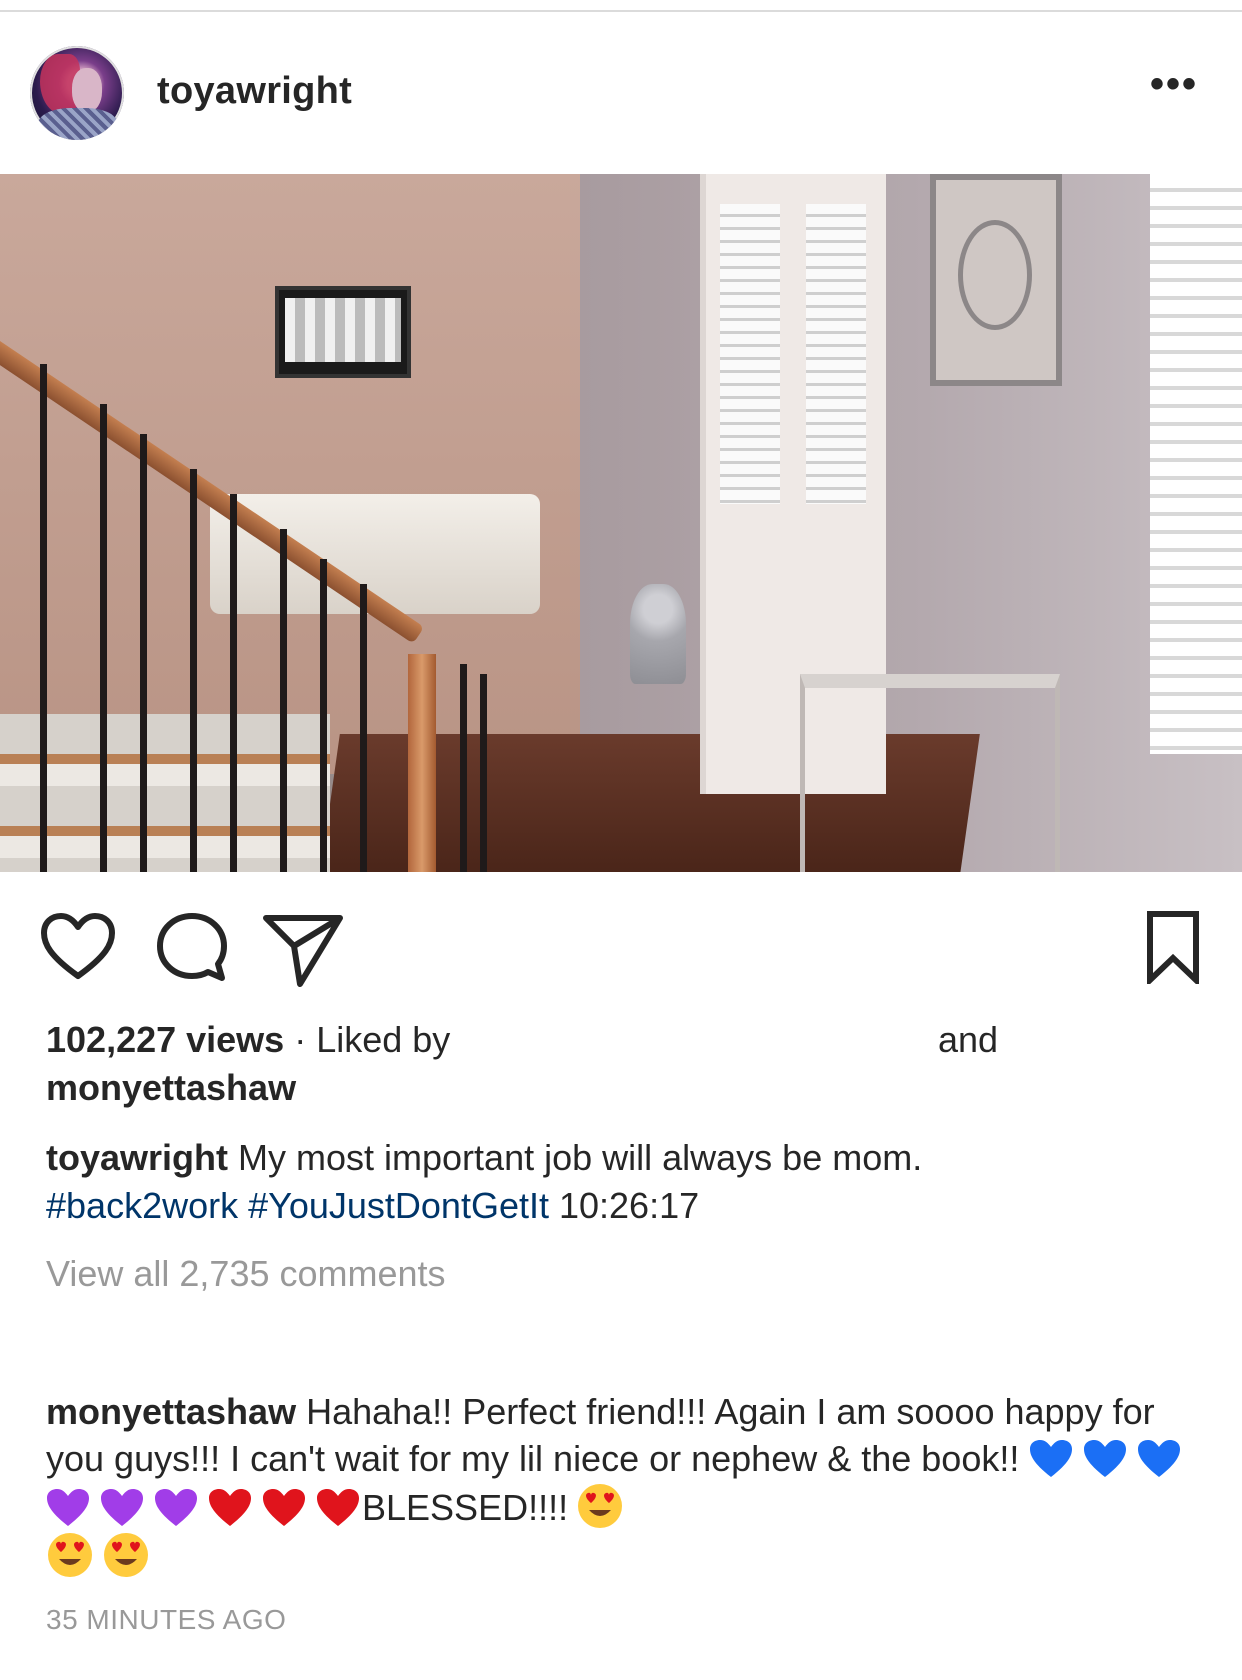  What do you see at coordinates (621, 945) in the screenshot?
I see `action-bar` at bounding box center [621, 945].